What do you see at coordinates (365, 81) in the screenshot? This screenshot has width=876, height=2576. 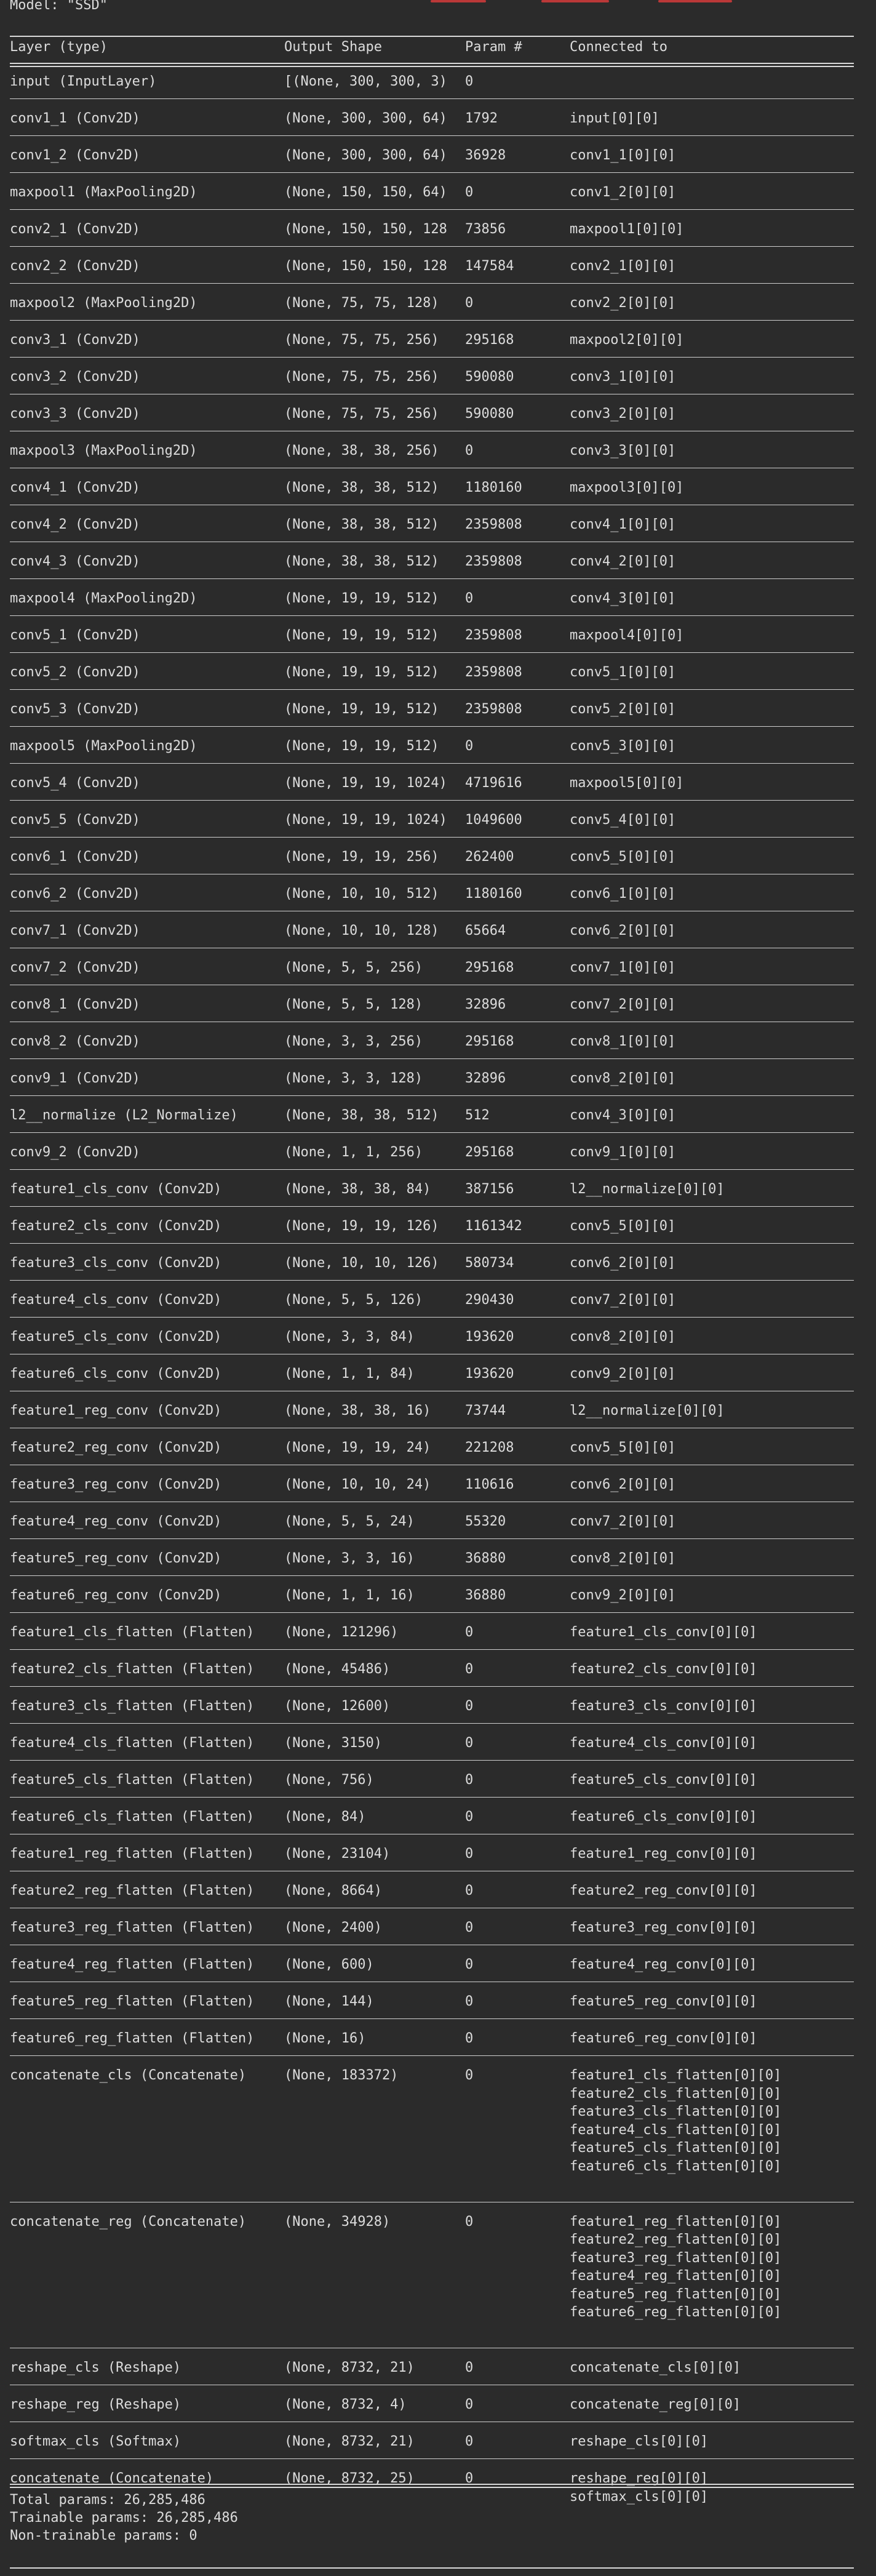 I see `output-shape: [(None, 300, 300, 3)` at bounding box center [365, 81].